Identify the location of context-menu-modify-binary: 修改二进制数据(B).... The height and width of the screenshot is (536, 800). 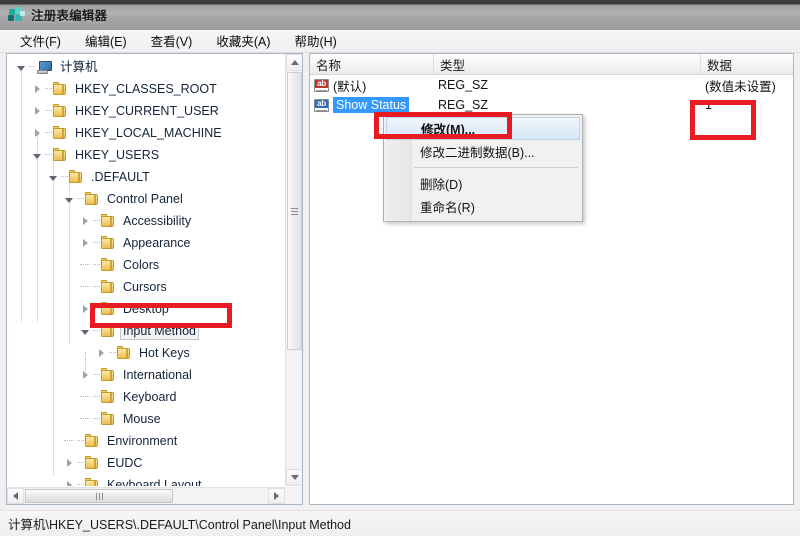
(483, 151).